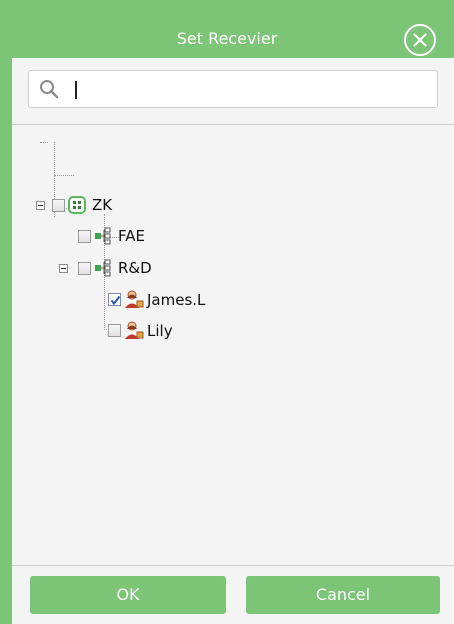  What do you see at coordinates (76, 90) in the screenshot?
I see `text-caret` at bounding box center [76, 90].